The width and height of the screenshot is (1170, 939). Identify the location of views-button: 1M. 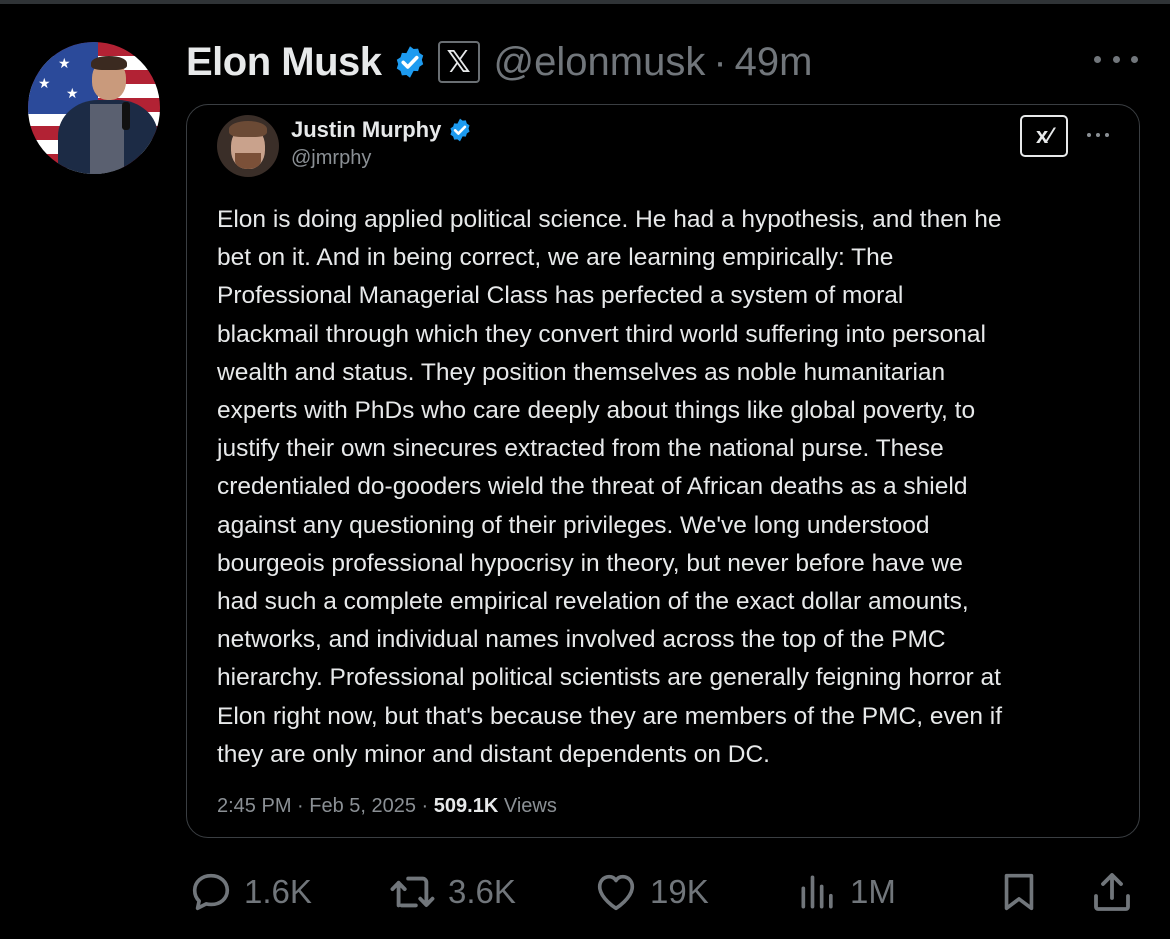
(846, 892).